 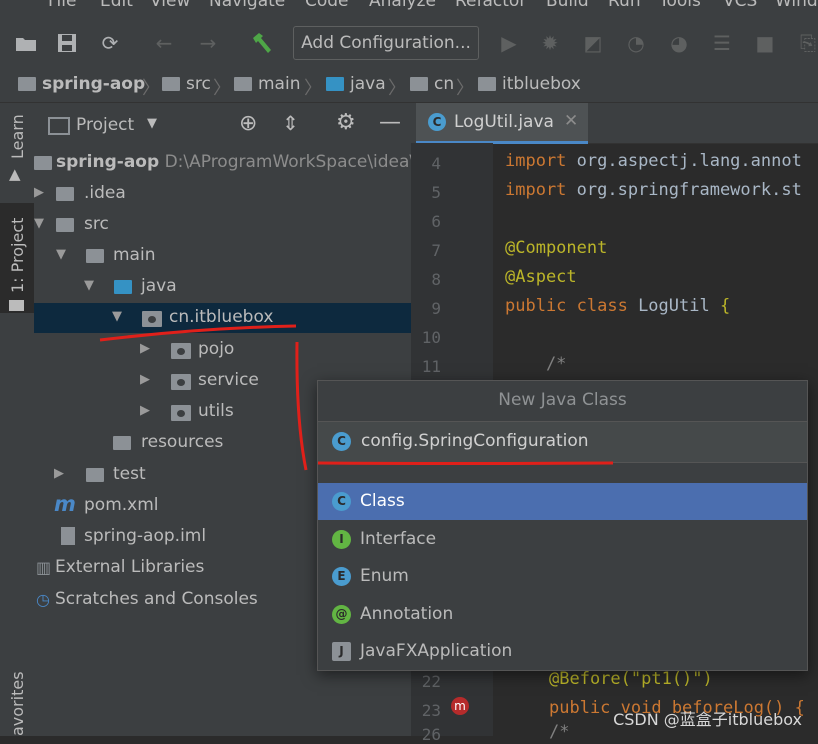 What do you see at coordinates (170, 5) in the screenshot?
I see `menu-view: View` at bounding box center [170, 5].